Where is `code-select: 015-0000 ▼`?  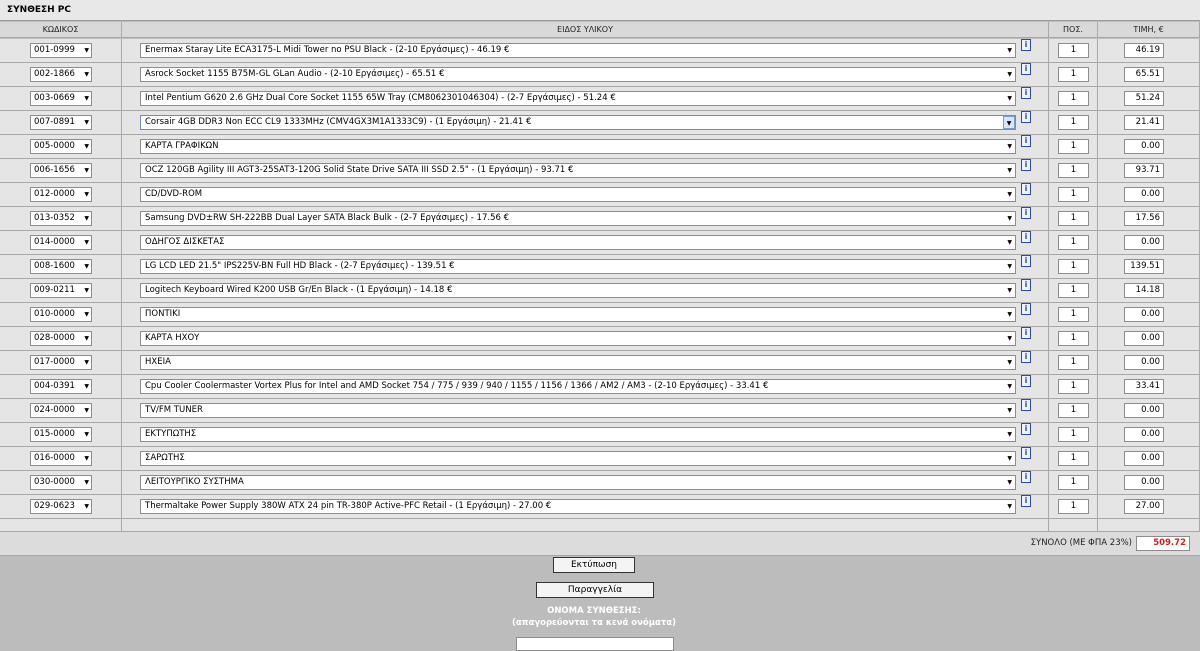
code-select: 015-0000 ▼ is located at coordinates (61, 434).